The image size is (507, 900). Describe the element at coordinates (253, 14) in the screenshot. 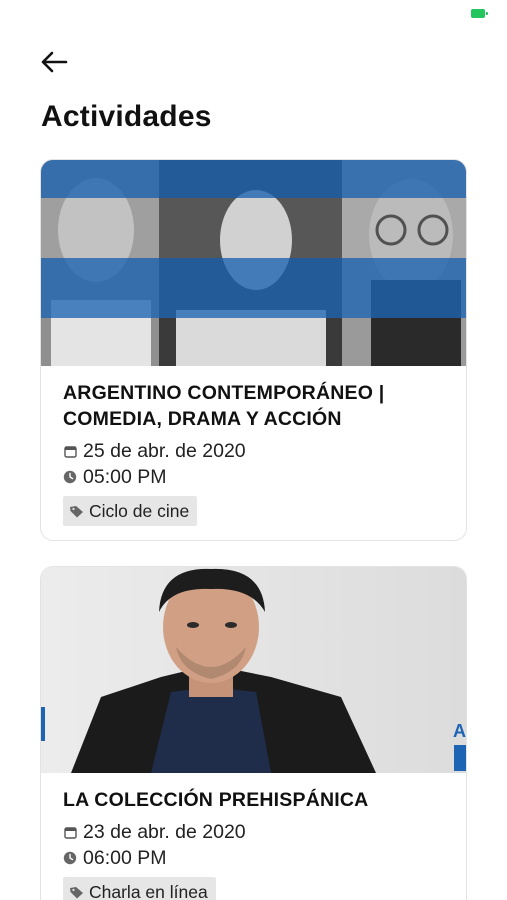

I see `status-bar` at that location.